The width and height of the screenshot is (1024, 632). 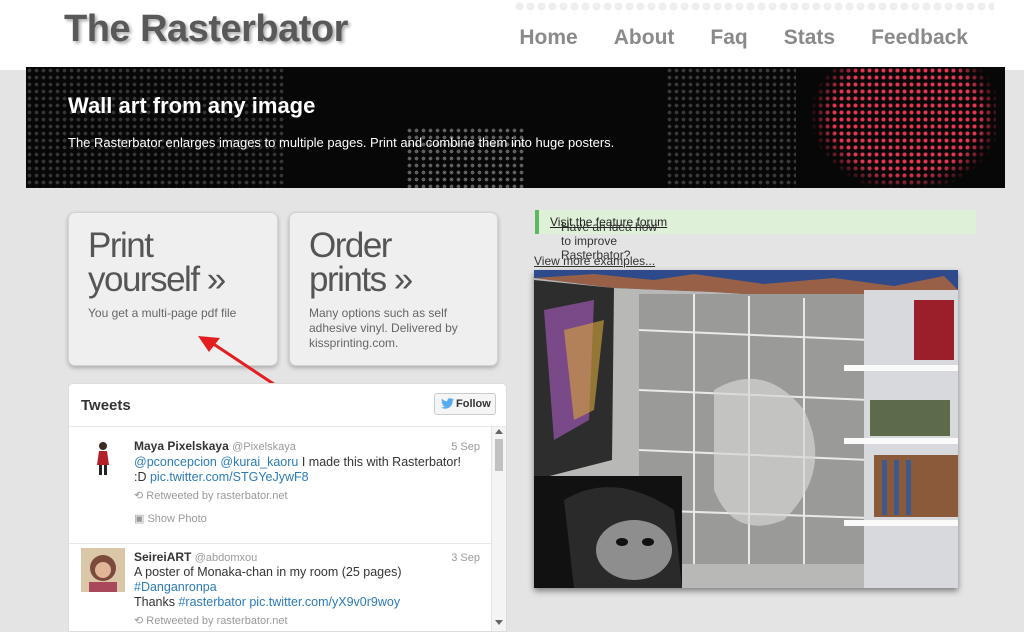 I want to click on show-photo-label: Show Photo, so click(x=177, y=519).